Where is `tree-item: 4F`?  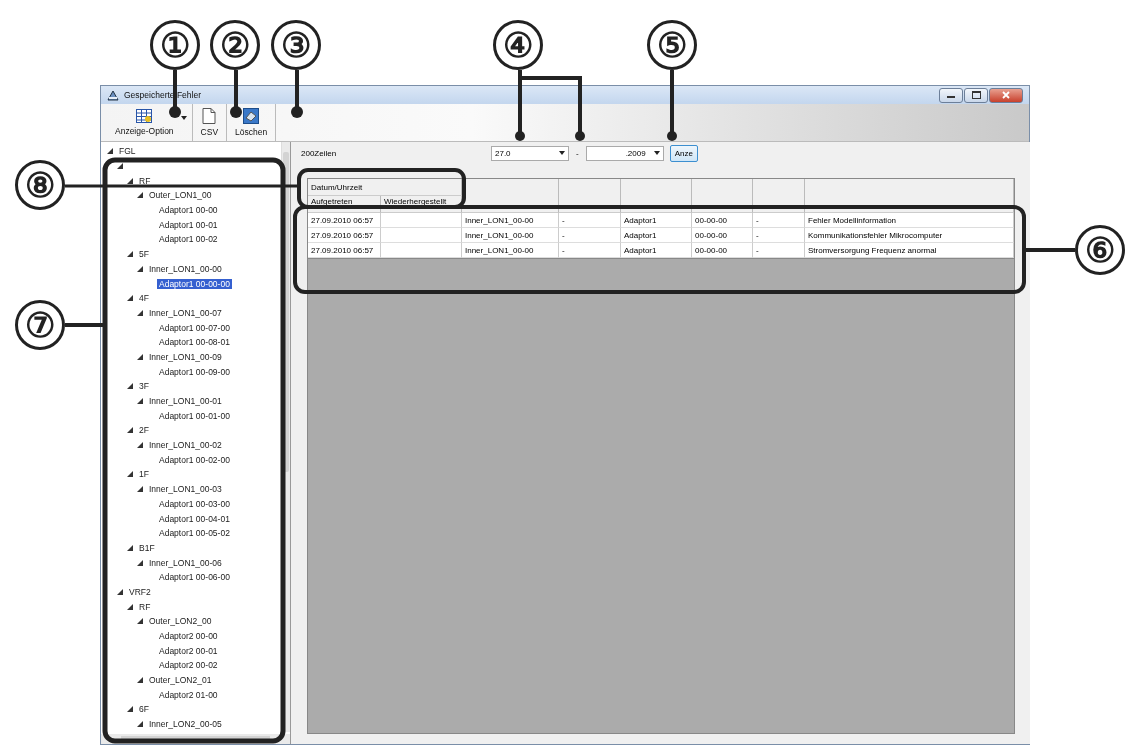
tree-item: 4F is located at coordinates (144, 298).